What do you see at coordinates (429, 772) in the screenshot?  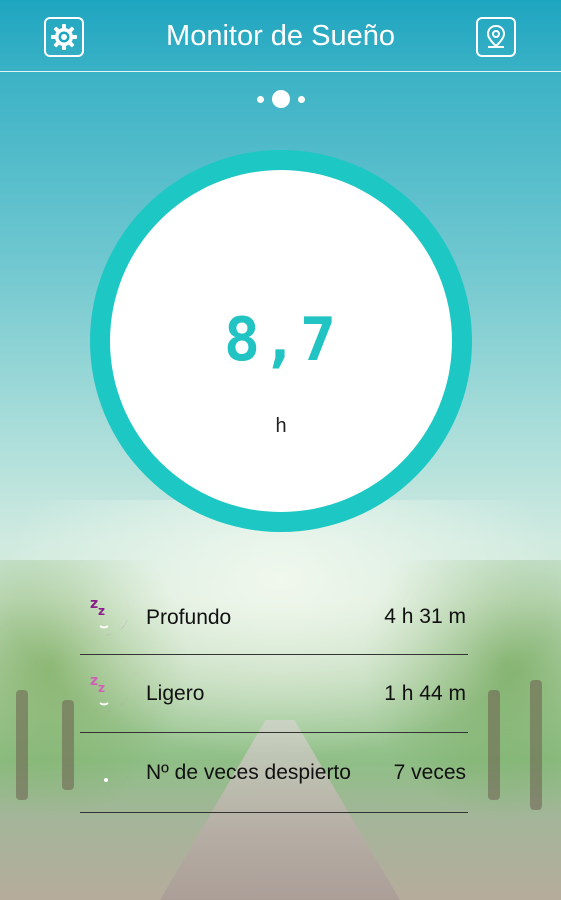 I see `stat-value: 7 veces` at bounding box center [429, 772].